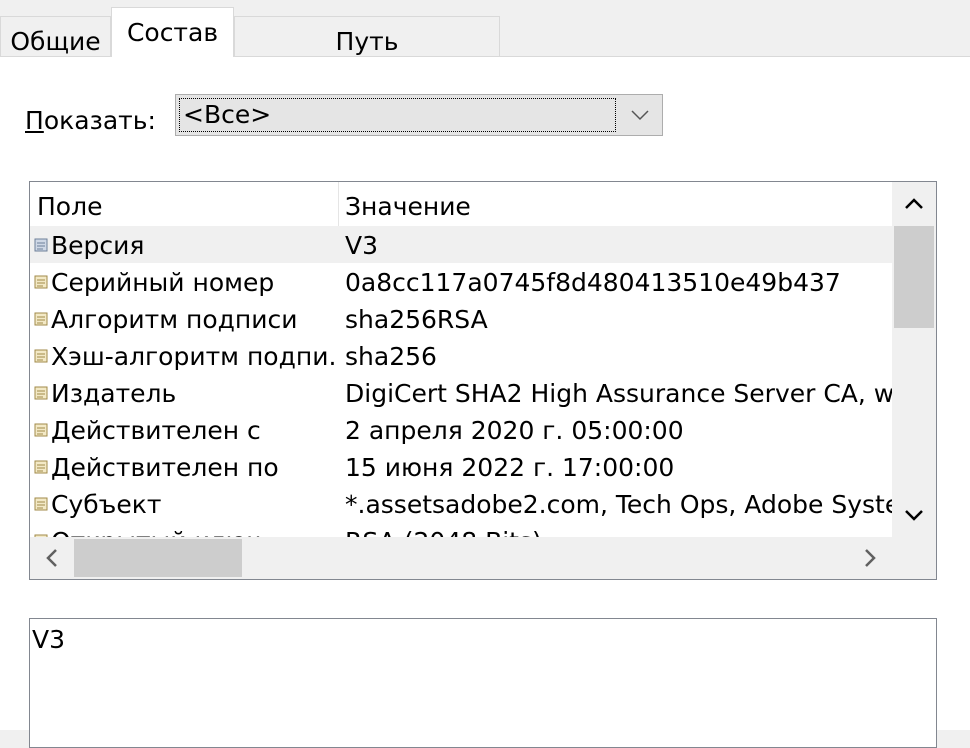 This screenshot has height=748, width=970. I want to click on row-field-cell: Серийный номер, so click(185, 282).